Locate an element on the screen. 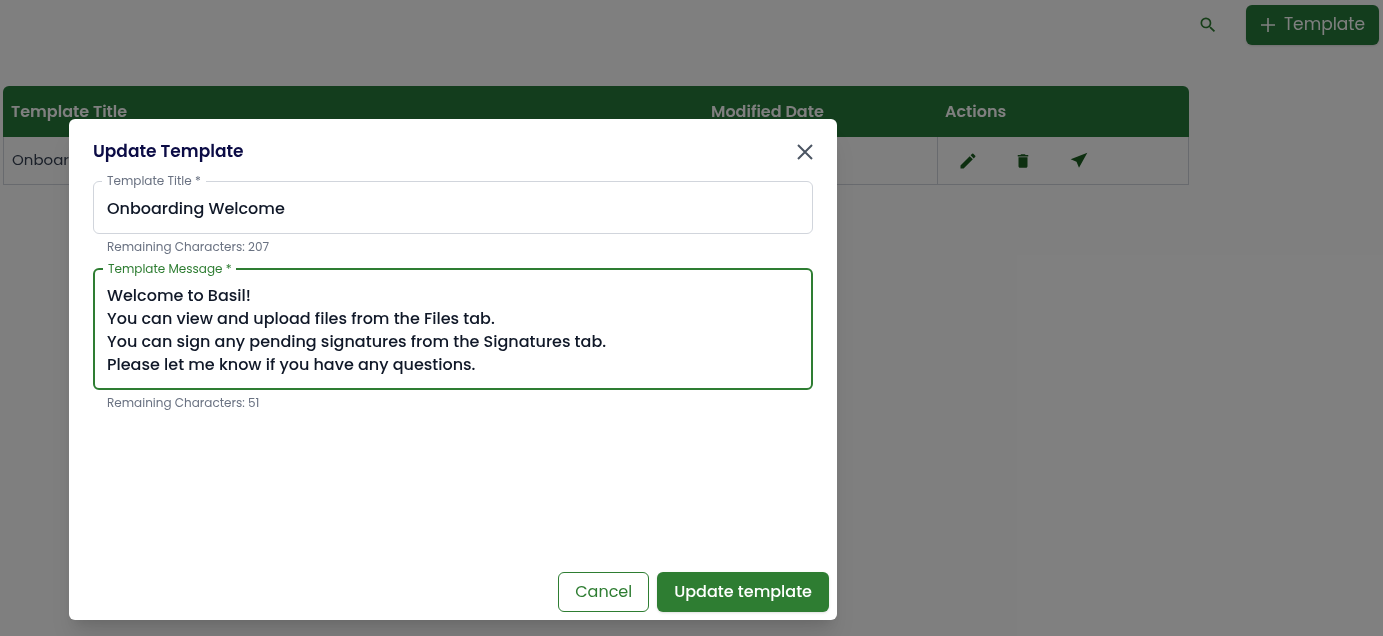 Image resolution: width=1383 pixels, height=636 pixels. dialog-title: Update Template is located at coordinates (168, 152).